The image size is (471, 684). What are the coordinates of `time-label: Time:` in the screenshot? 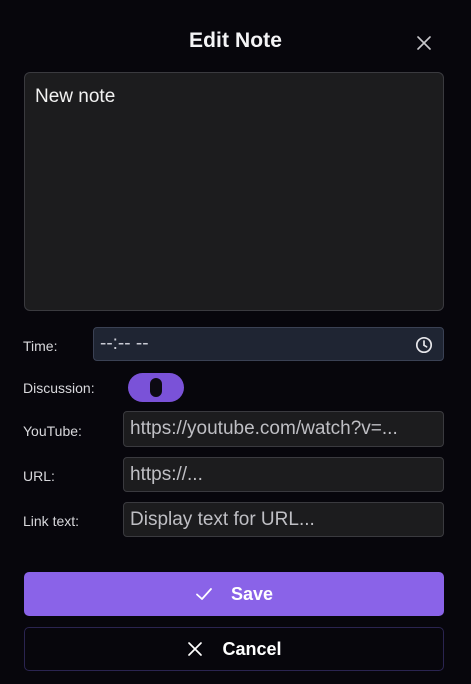 It's located at (40, 346).